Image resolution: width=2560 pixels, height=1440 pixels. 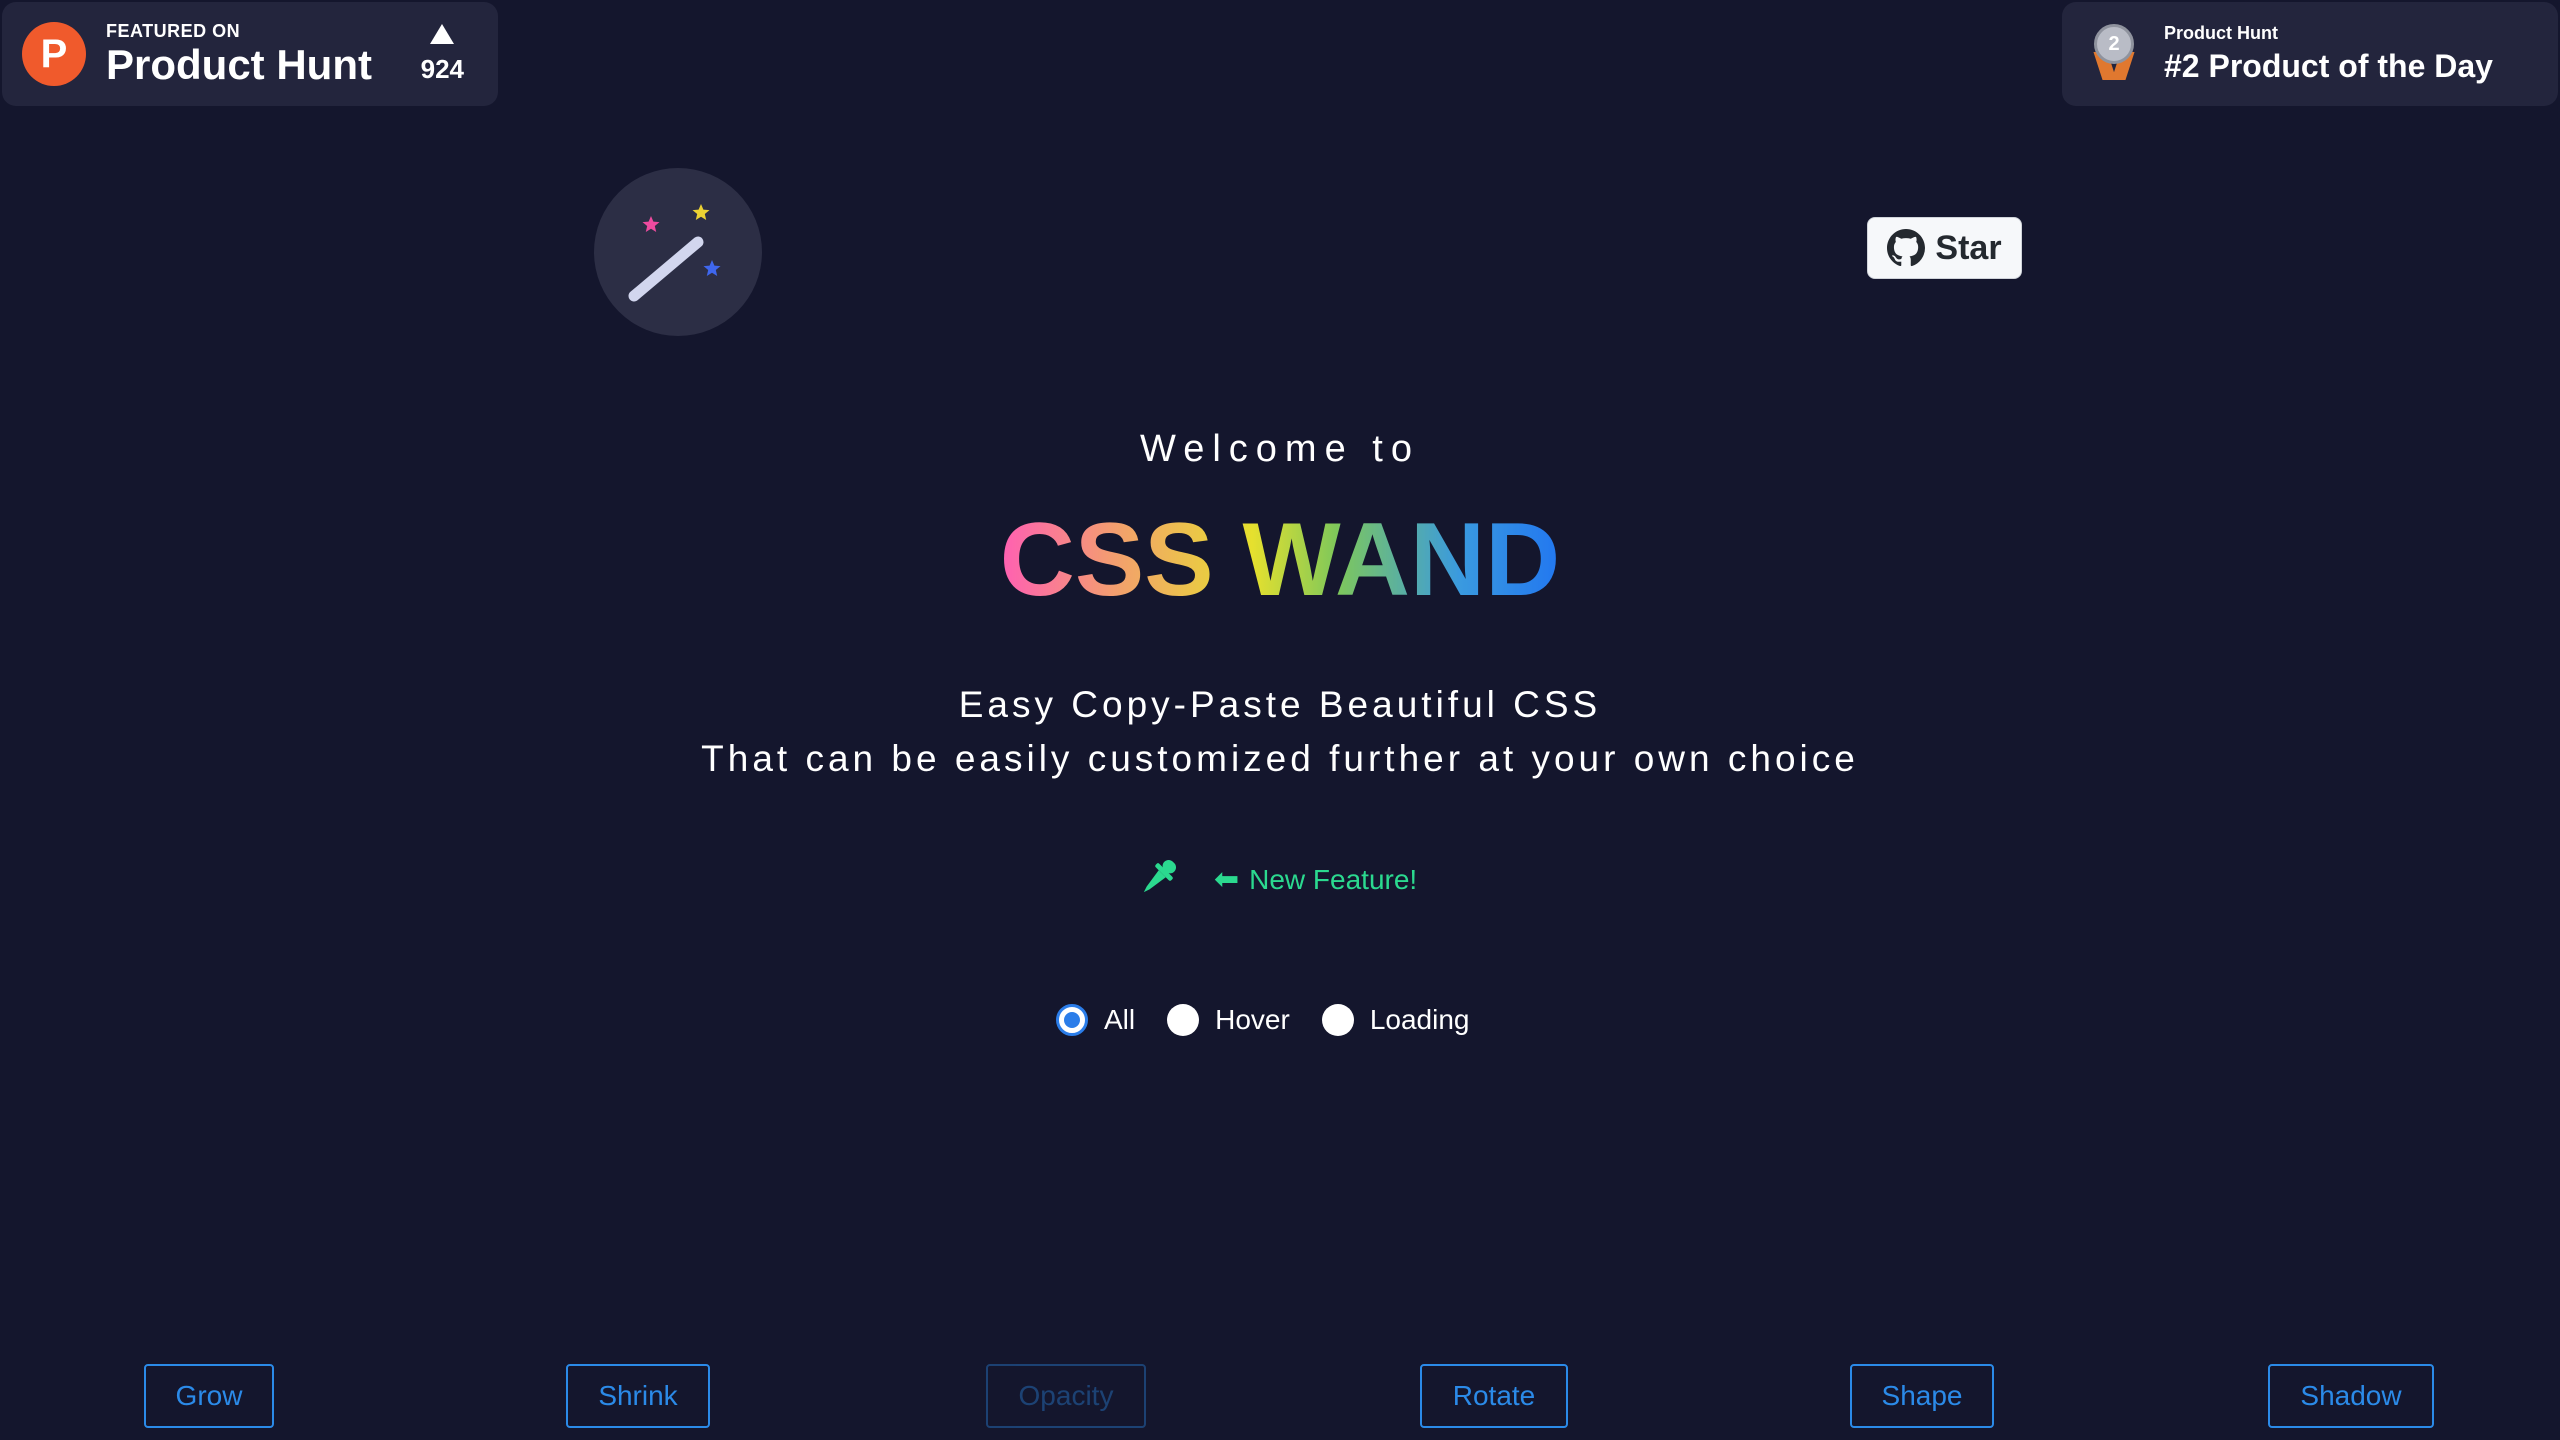 I want to click on filter-hover: Hover, so click(x=1228, y=1020).